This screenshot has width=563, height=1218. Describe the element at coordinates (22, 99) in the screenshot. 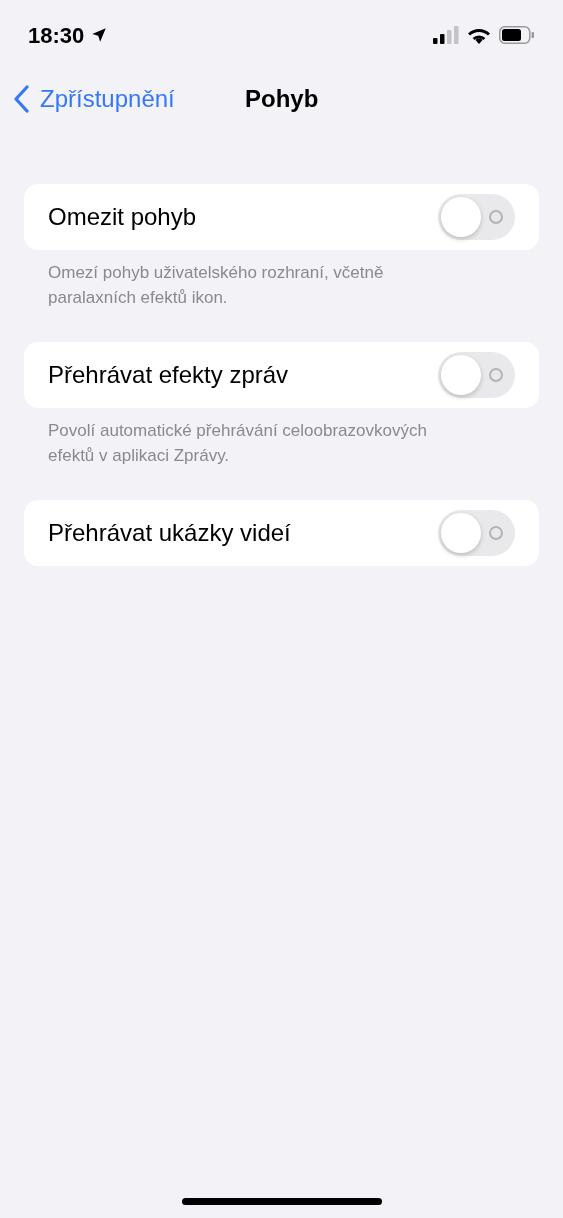

I see `chevron-left-icon` at that location.